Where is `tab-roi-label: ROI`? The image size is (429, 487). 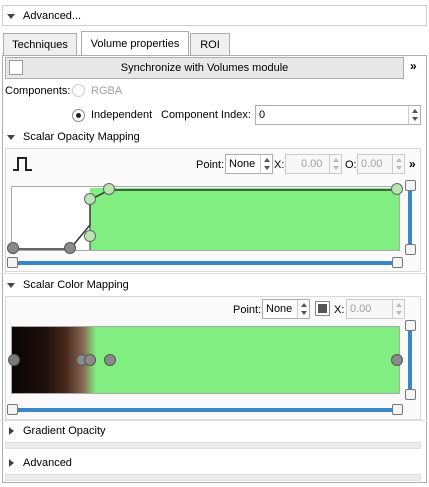
tab-roi-label: ROI is located at coordinates (210, 44).